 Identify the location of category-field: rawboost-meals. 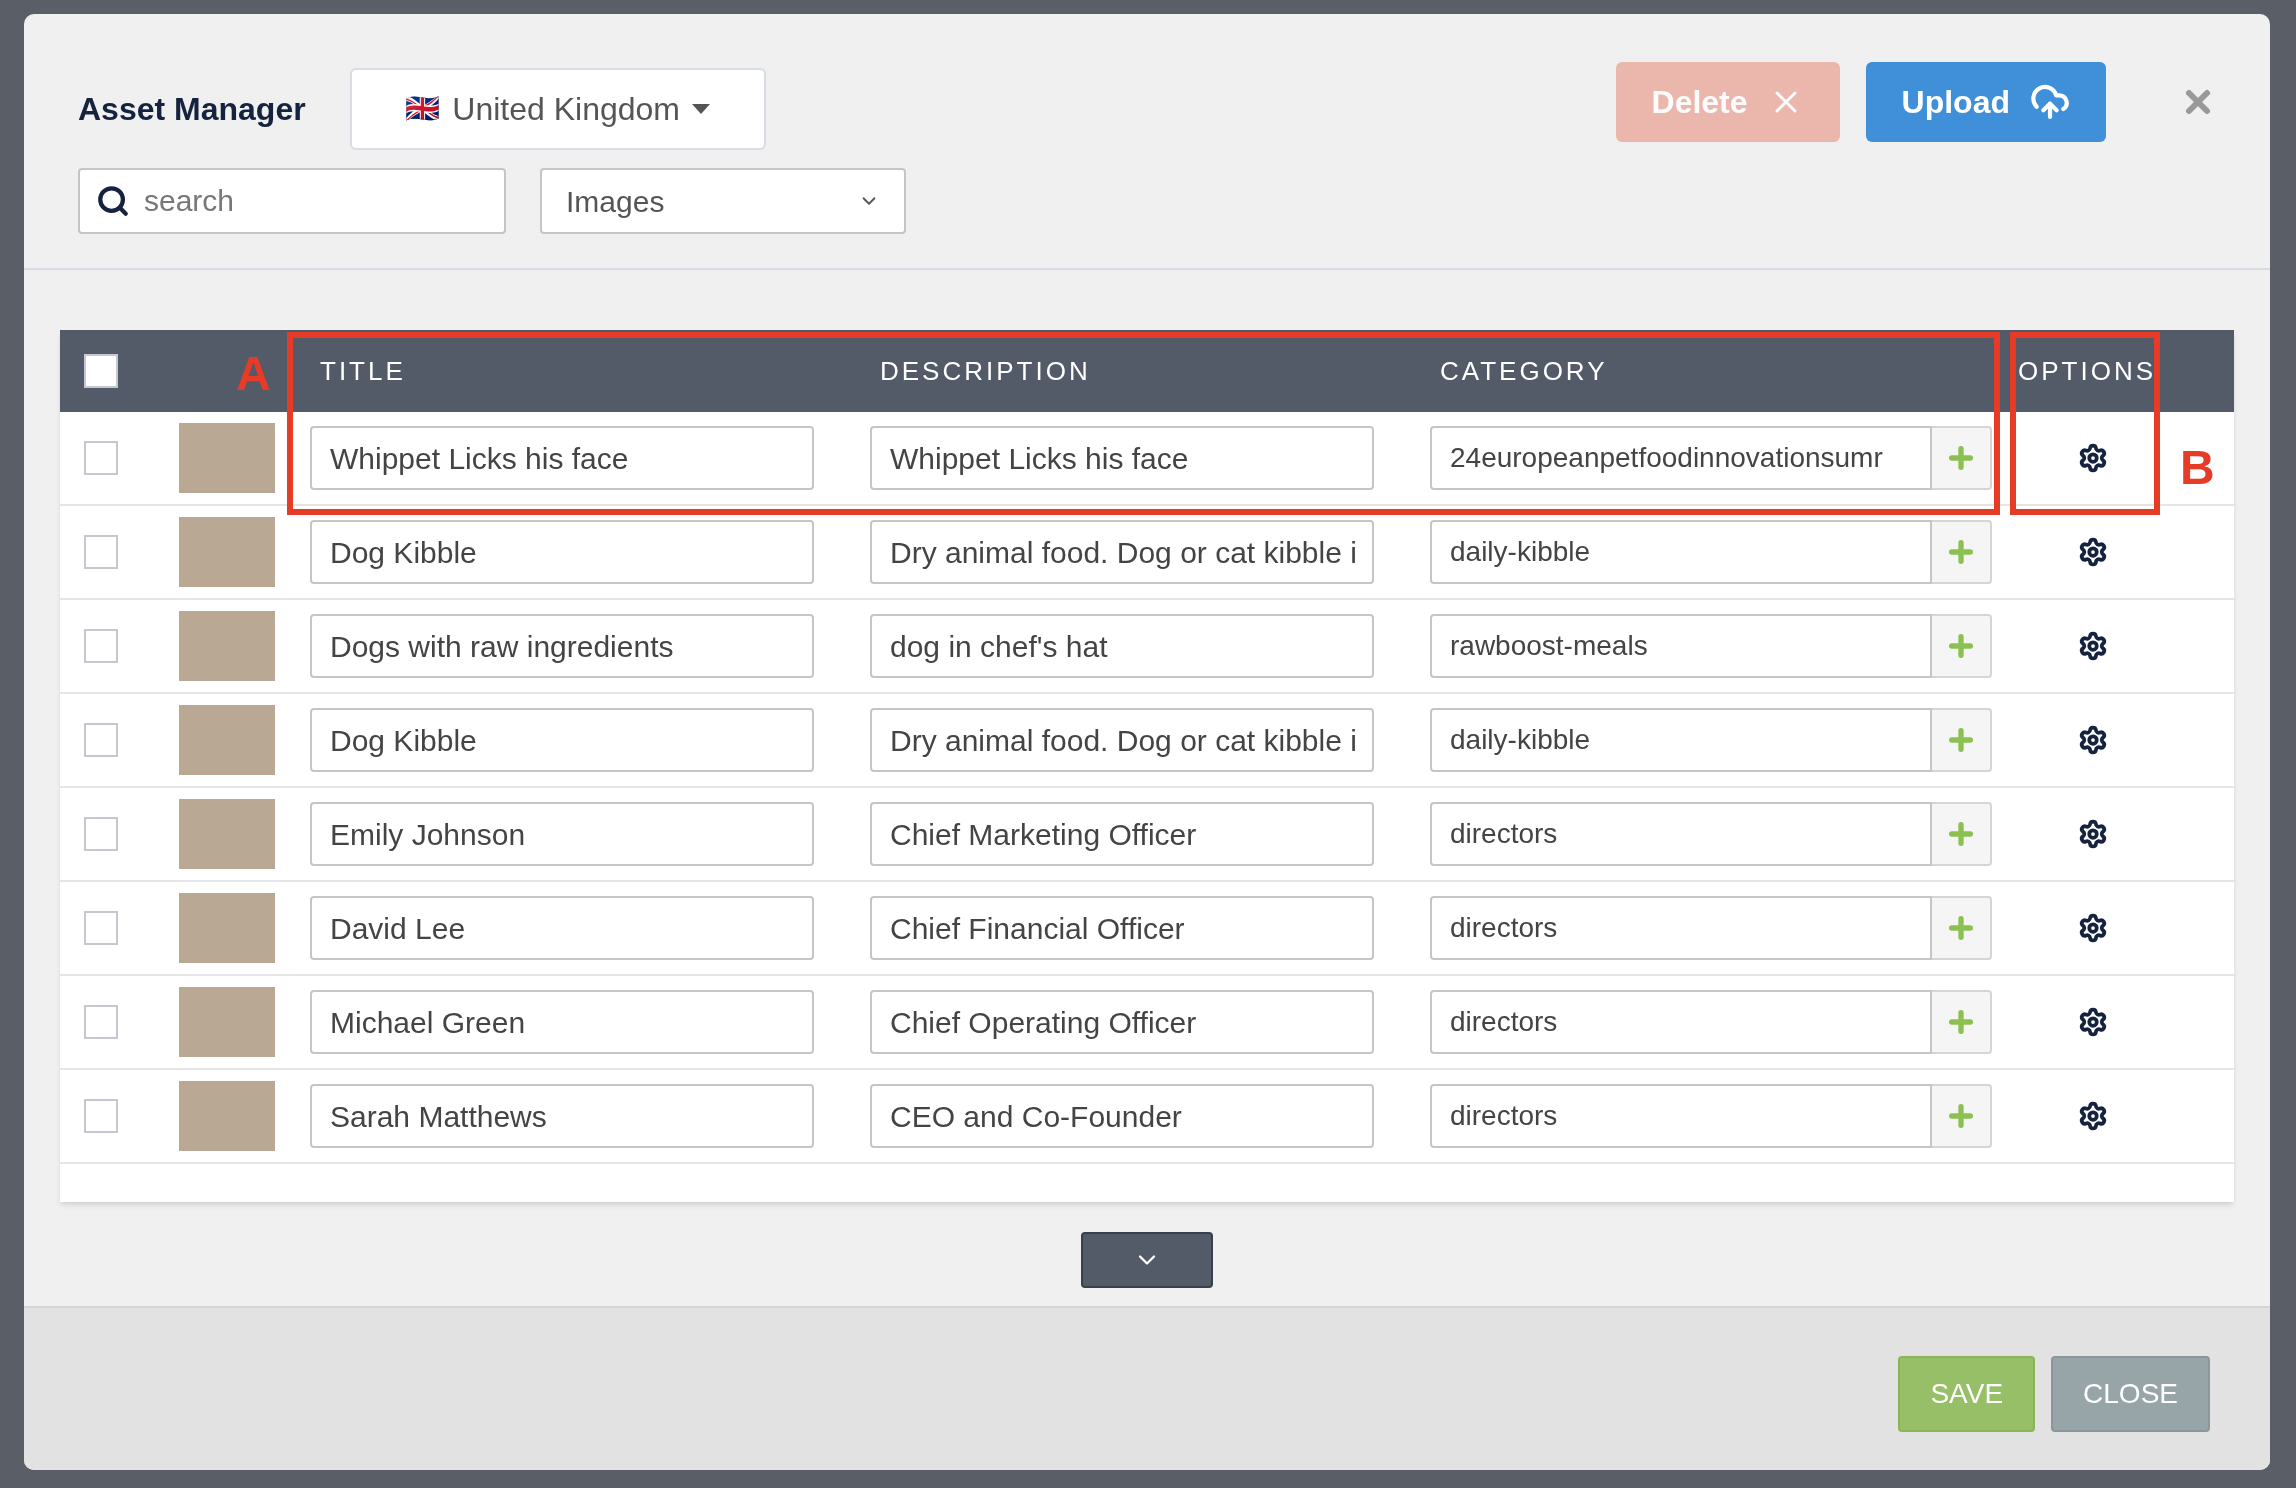
(1681, 646).